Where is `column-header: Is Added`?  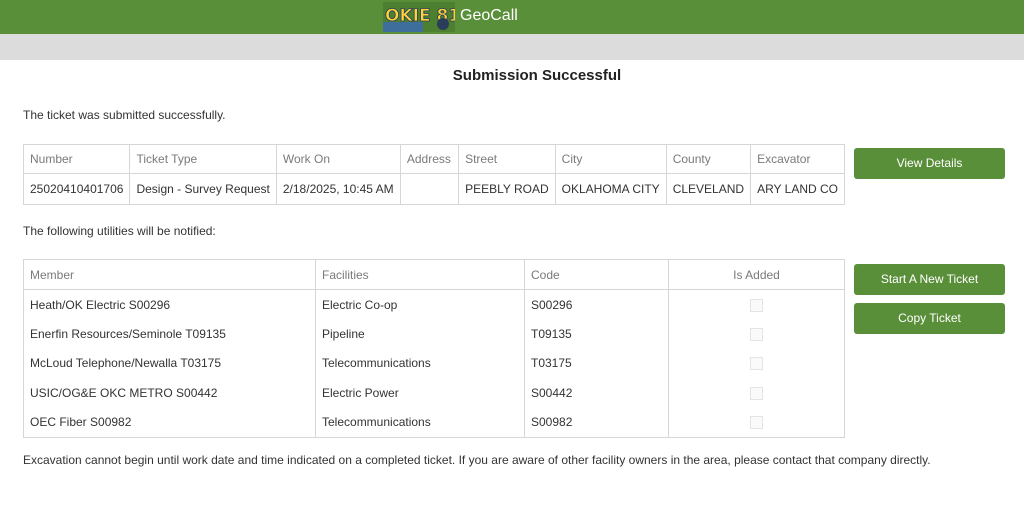 column-header: Is Added is located at coordinates (756, 274).